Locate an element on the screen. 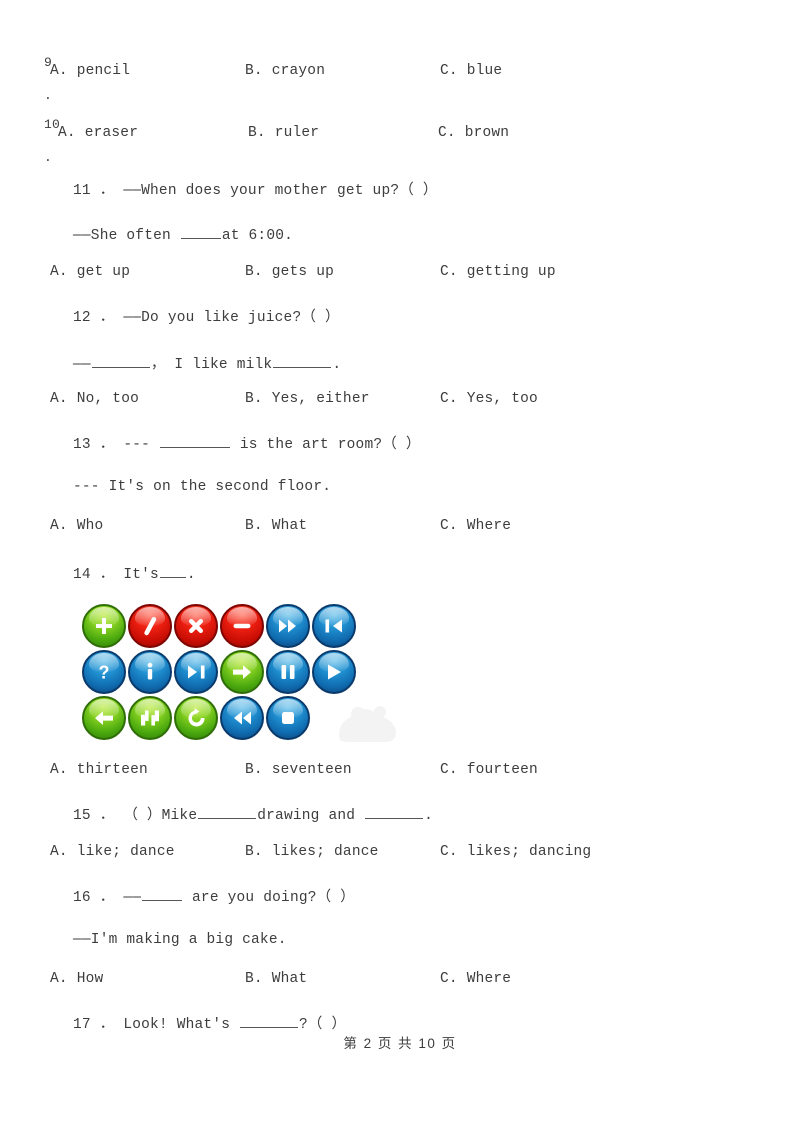  question-11-line2-post: at 6:00. is located at coordinates (257, 236).